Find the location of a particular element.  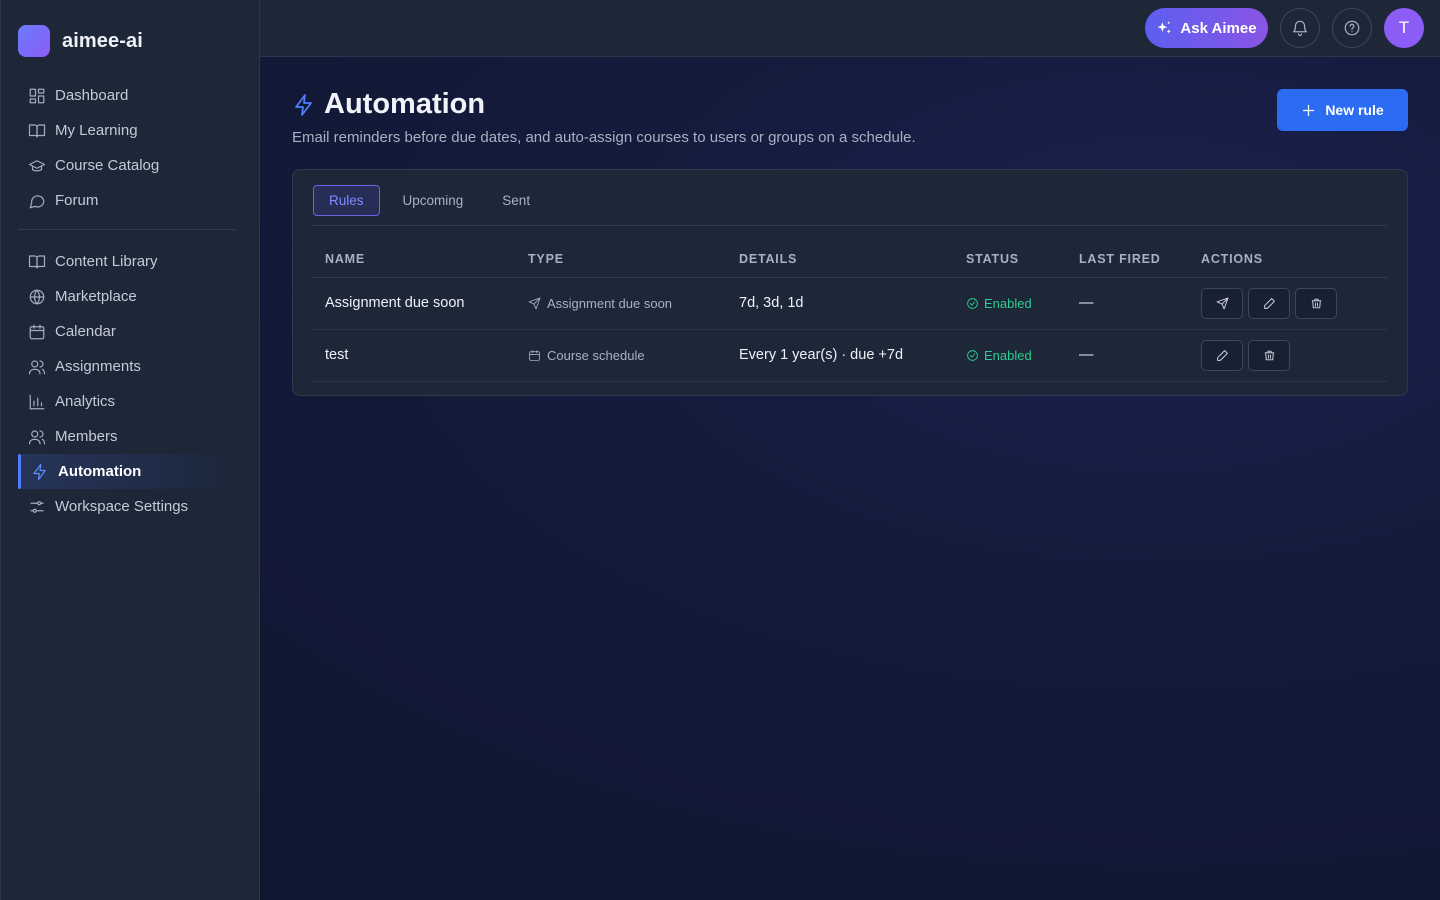

rule-name: Assignment due soon is located at coordinates (414, 303).